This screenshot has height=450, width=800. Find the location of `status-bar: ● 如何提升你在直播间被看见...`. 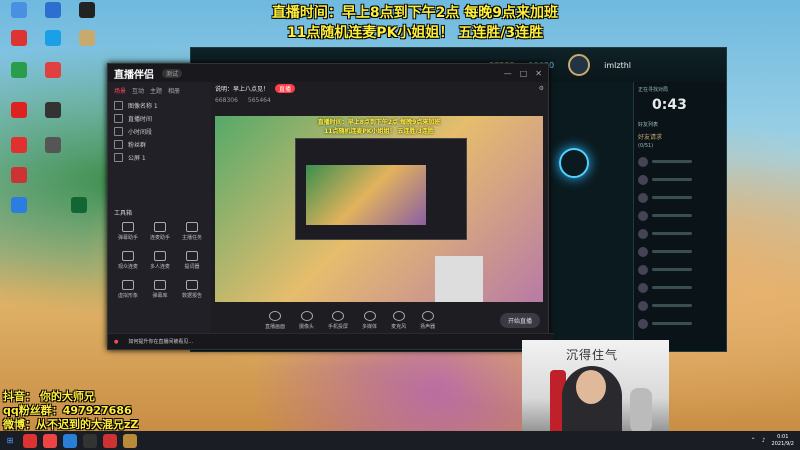

status-bar: ● 如何提升你在直播间被看见... is located at coordinates (331, 341).